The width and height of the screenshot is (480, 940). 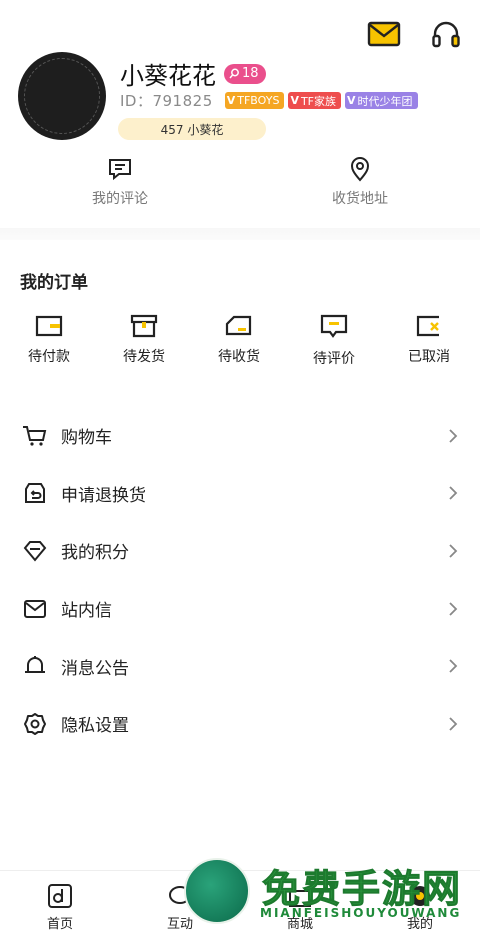 What do you see at coordinates (54, 283) in the screenshot?
I see `orders-title: 我的订单` at bounding box center [54, 283].